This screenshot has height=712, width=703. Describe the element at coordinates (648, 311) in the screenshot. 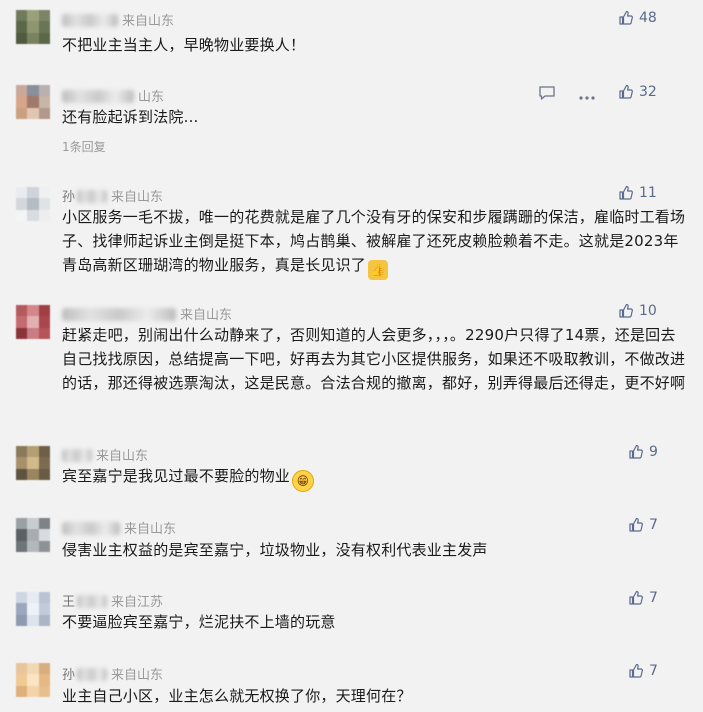

I see `like-count: 10` at that location.